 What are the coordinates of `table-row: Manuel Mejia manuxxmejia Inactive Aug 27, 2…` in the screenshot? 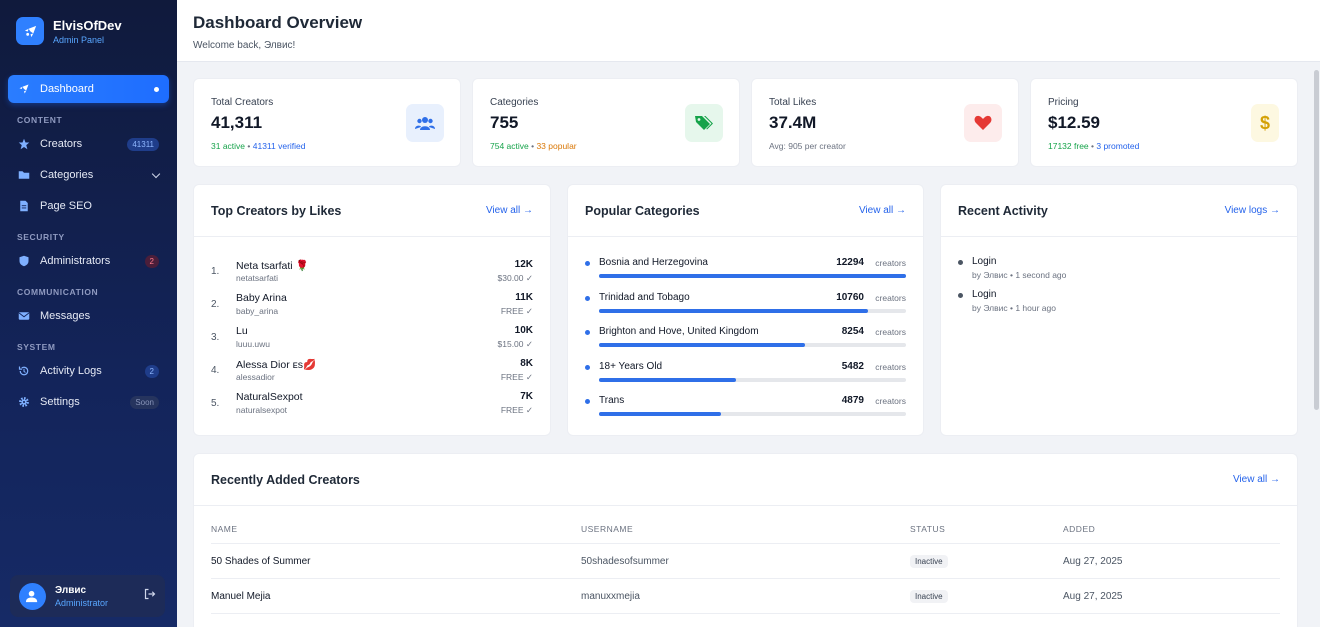 It's located at (745, 595).